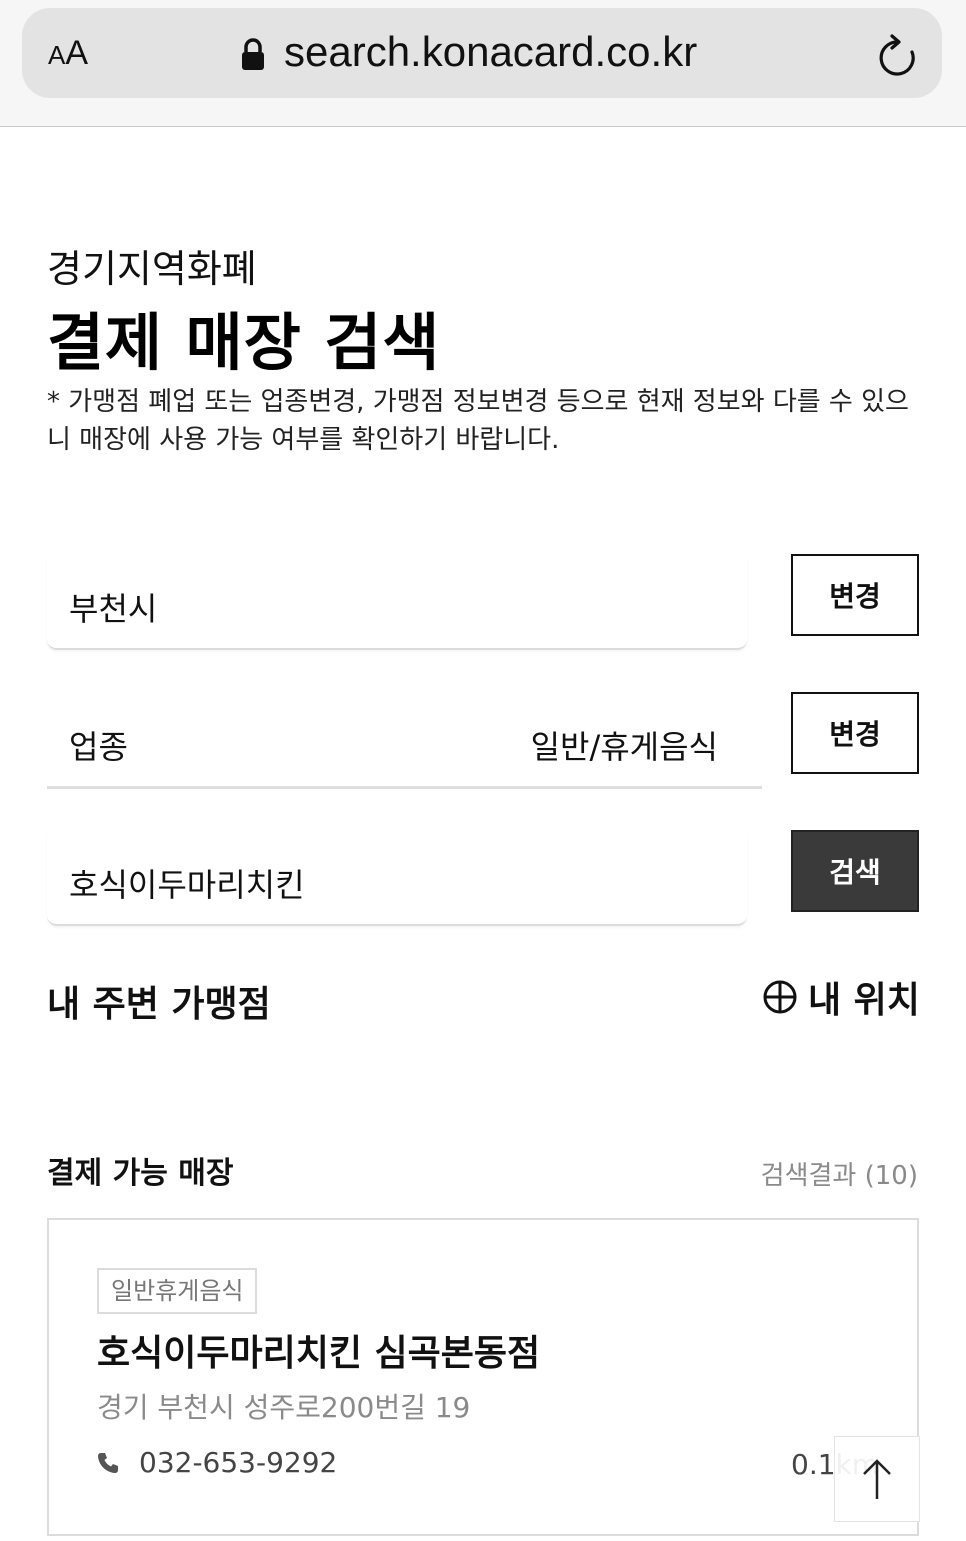 The image size is (966, 1541). I want to click on page-title: 결제 매장 검색, so click(244, 342).